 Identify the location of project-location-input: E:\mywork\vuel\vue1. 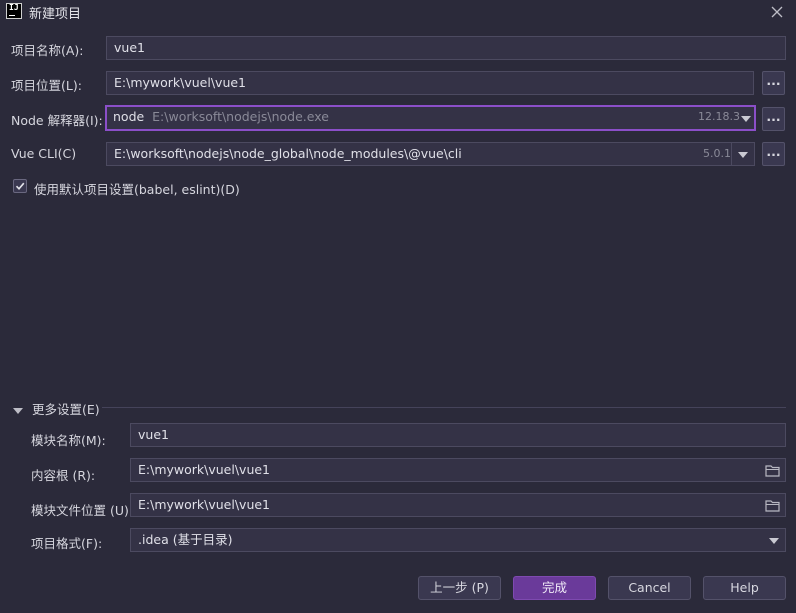
(430, 83).